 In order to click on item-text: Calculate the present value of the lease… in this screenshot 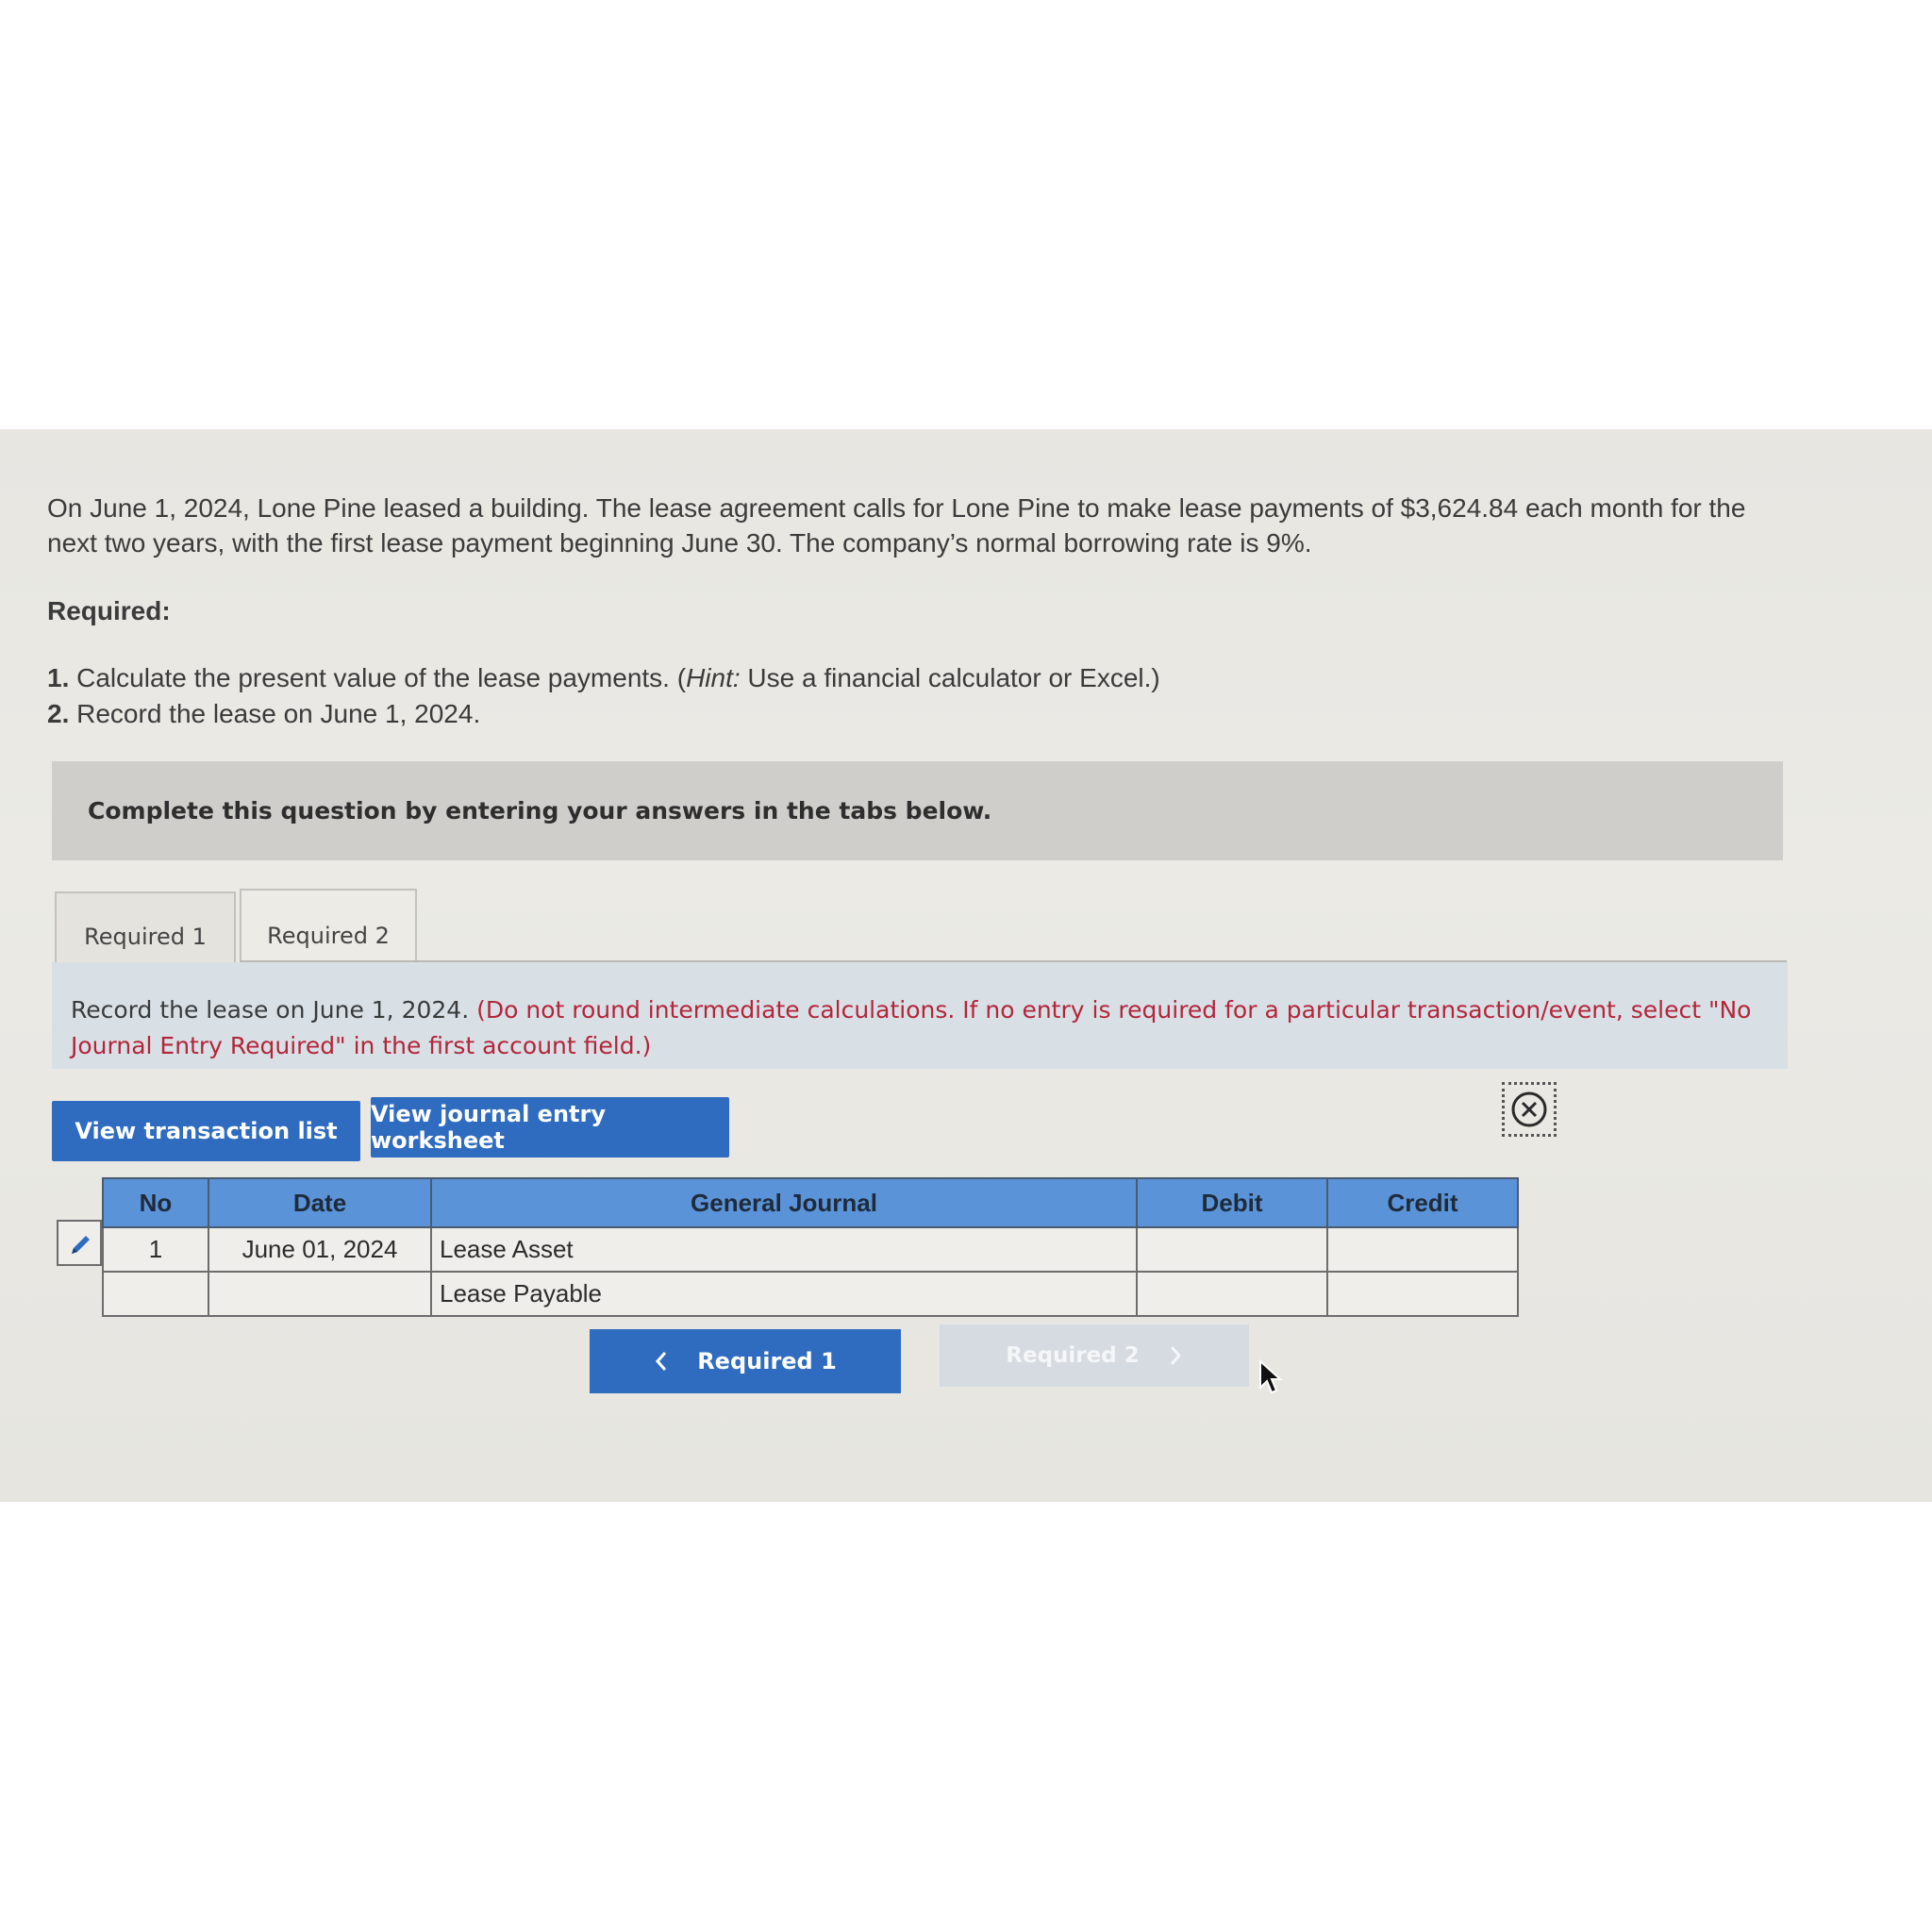, I will do `click(378, 677)`.